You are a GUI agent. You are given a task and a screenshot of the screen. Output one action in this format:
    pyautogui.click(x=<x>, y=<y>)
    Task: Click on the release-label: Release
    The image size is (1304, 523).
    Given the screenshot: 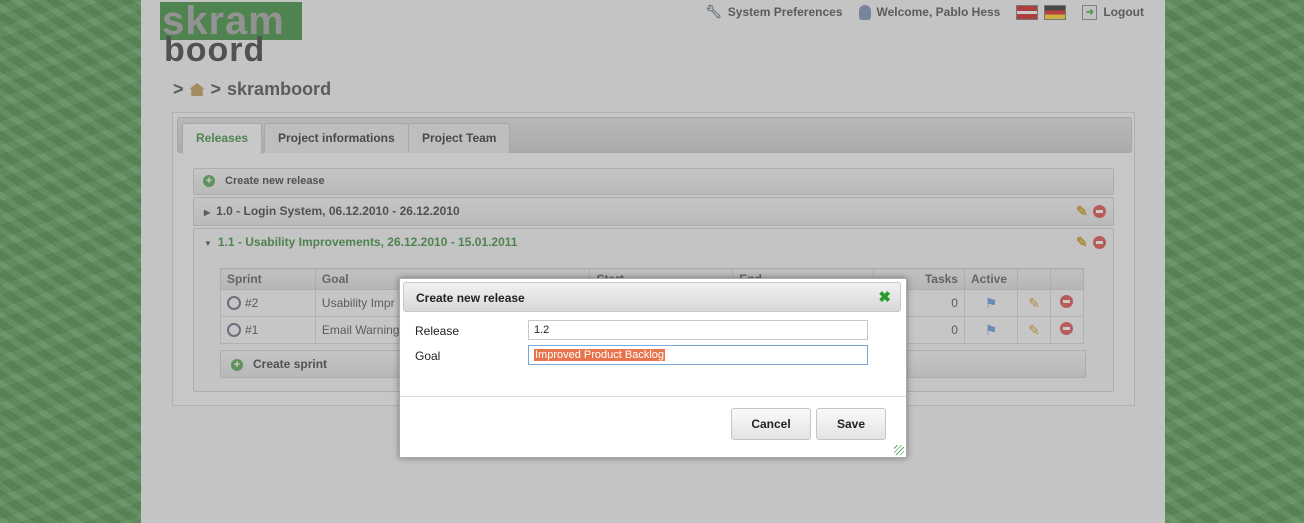 What is the action you would take?
    pyautogui.click(x=437, y=331)
    